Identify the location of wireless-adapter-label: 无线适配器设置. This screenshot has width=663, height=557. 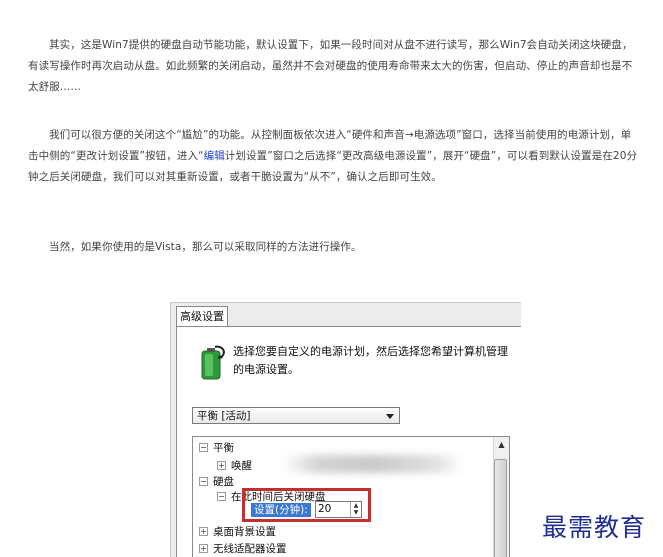
(250, 549).